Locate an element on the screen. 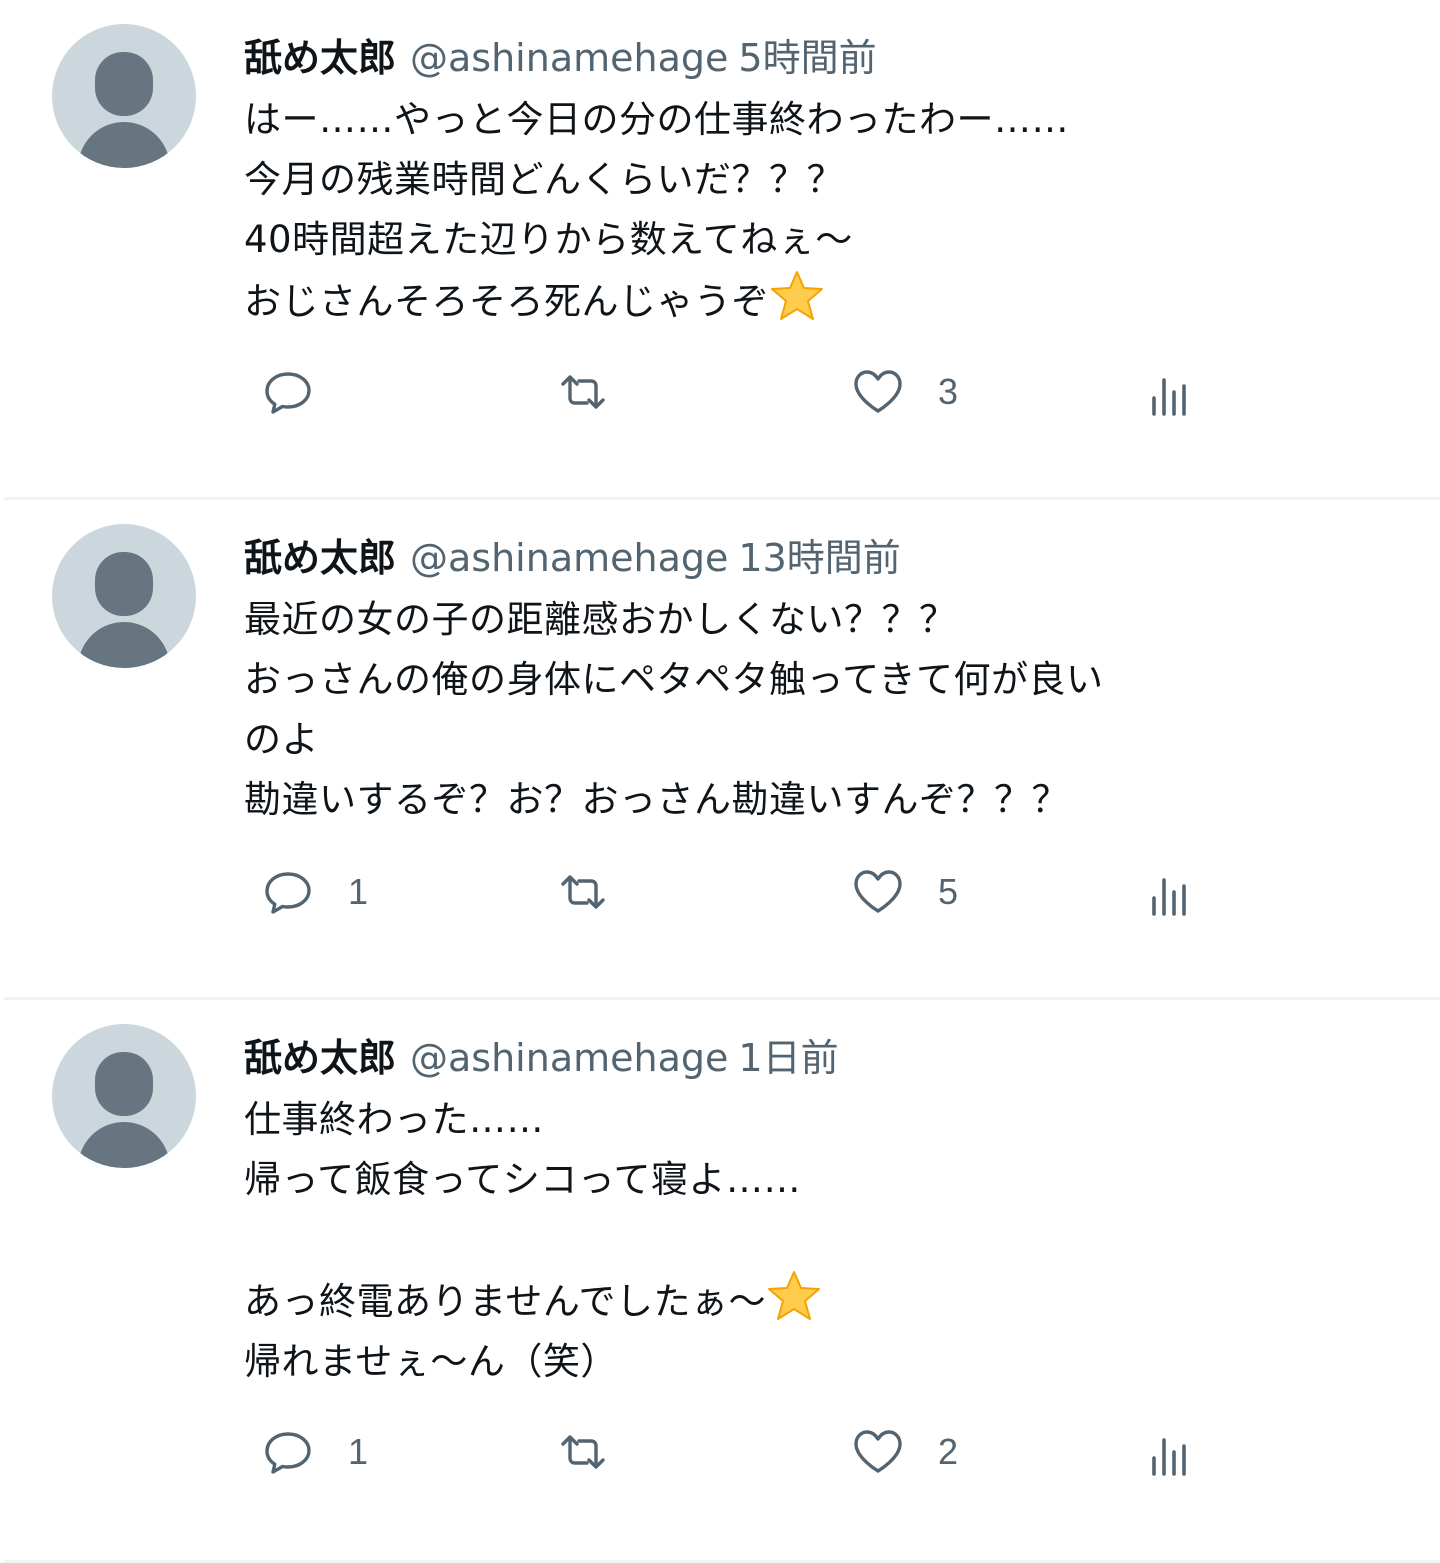  tweet-actions: 1 5 is located at coordinates (738, 892).